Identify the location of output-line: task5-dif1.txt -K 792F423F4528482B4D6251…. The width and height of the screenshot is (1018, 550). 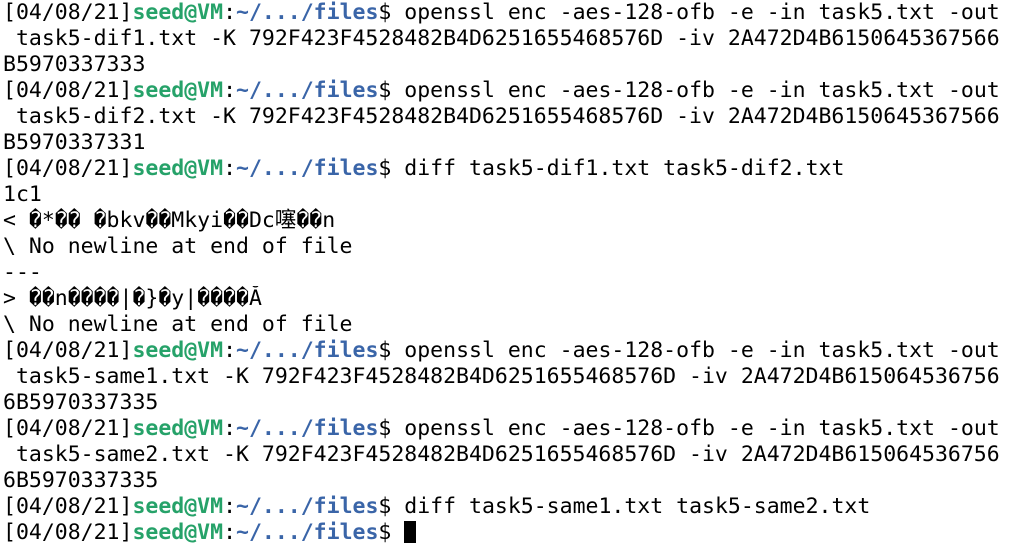
(501, 38).